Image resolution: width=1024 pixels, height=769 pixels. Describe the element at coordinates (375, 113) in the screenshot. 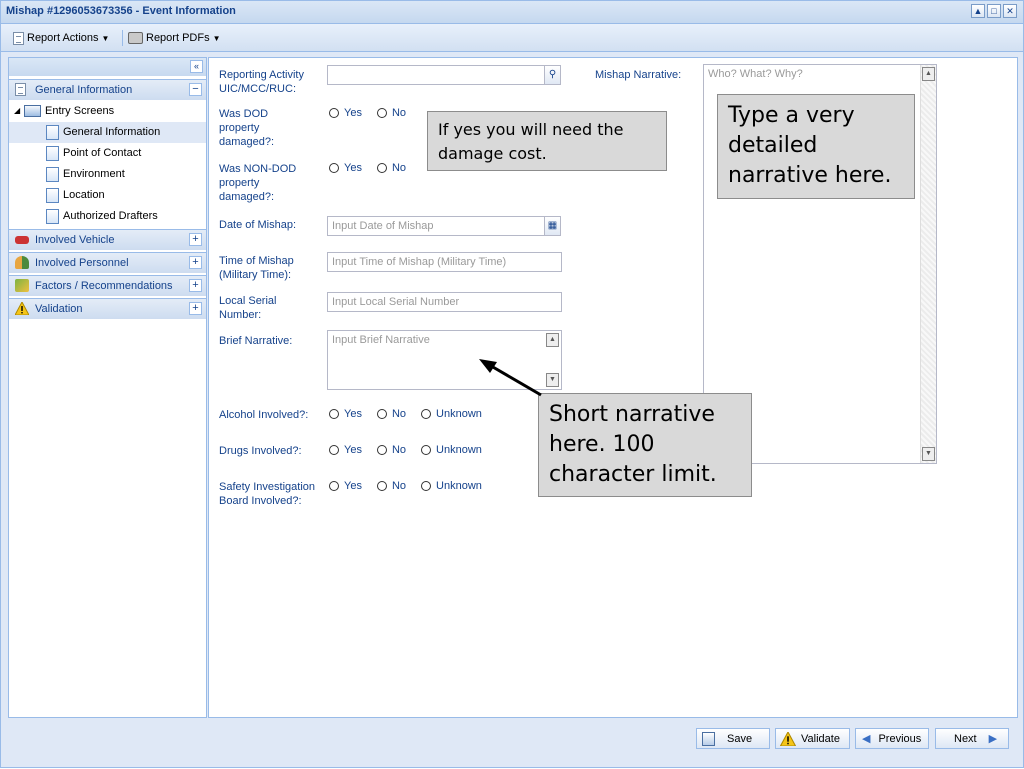

I see `dod-damaged-radio-group: Yes No` at that location.